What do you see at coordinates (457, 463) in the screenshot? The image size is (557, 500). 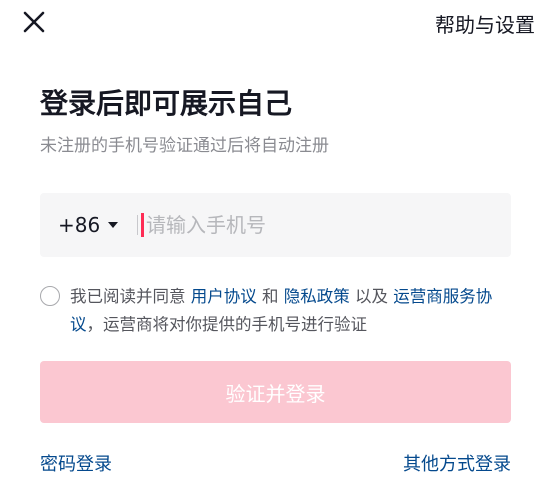 I see `other-login-link: 其他方式登录` at bounding box center [457, 463].